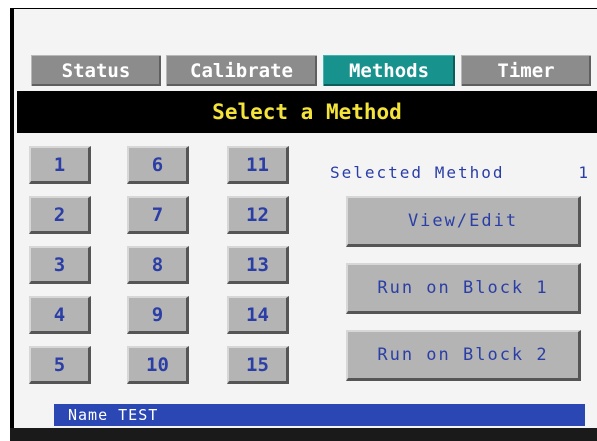 This screenshot has width=597, height=441. Describe the element at coordinates (158, 165) in the screenshot. I see `method-button-6: 6` at that location.